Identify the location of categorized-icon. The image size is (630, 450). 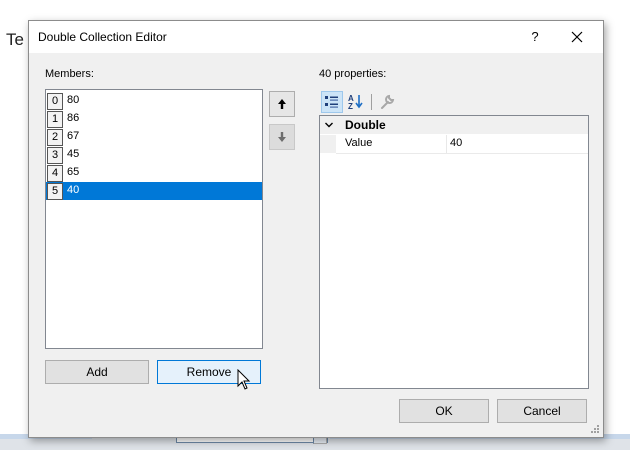
(331, 102).